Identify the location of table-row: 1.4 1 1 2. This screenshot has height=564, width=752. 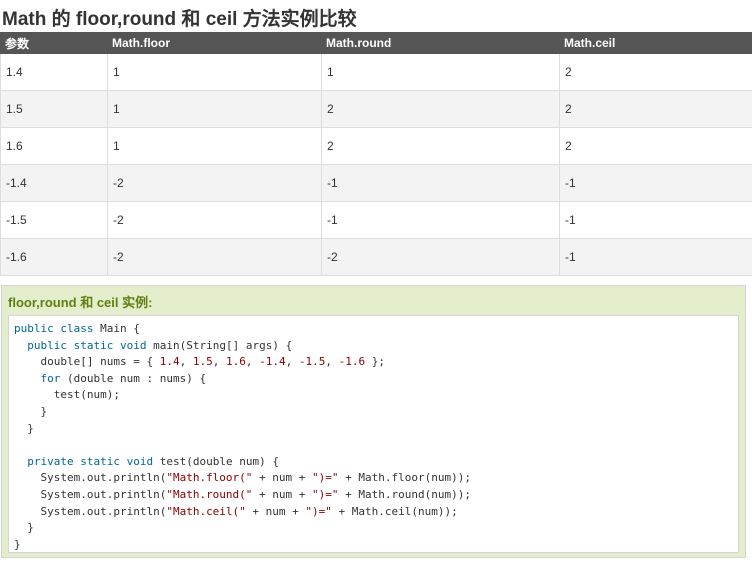
(376, 72).